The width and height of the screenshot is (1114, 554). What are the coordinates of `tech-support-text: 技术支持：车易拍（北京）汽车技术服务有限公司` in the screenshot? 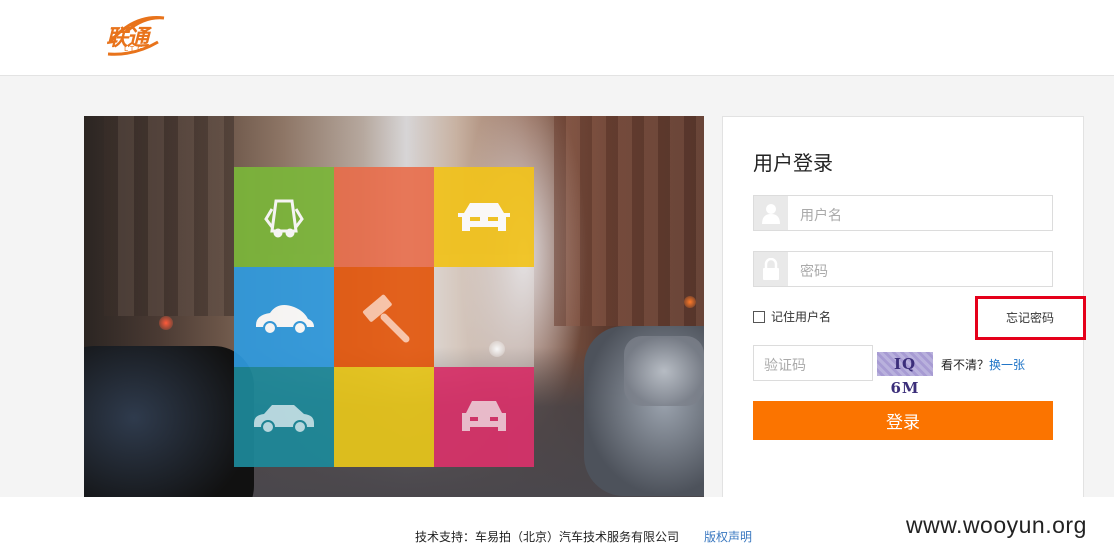 It's located at (547, 537).